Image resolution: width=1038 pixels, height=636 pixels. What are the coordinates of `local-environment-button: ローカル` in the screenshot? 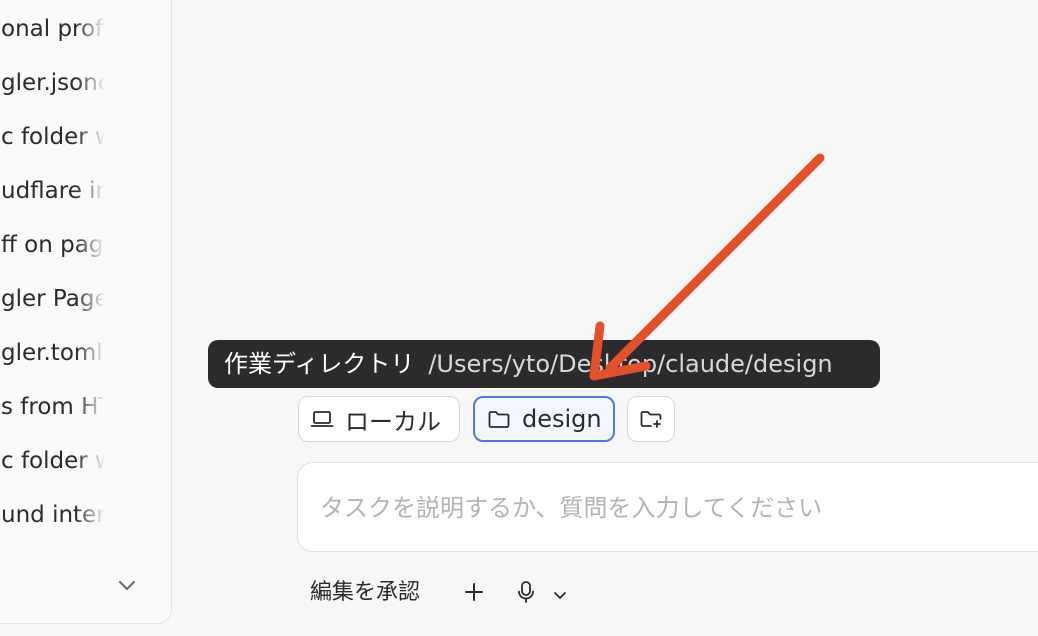 It's located at (379, 419).